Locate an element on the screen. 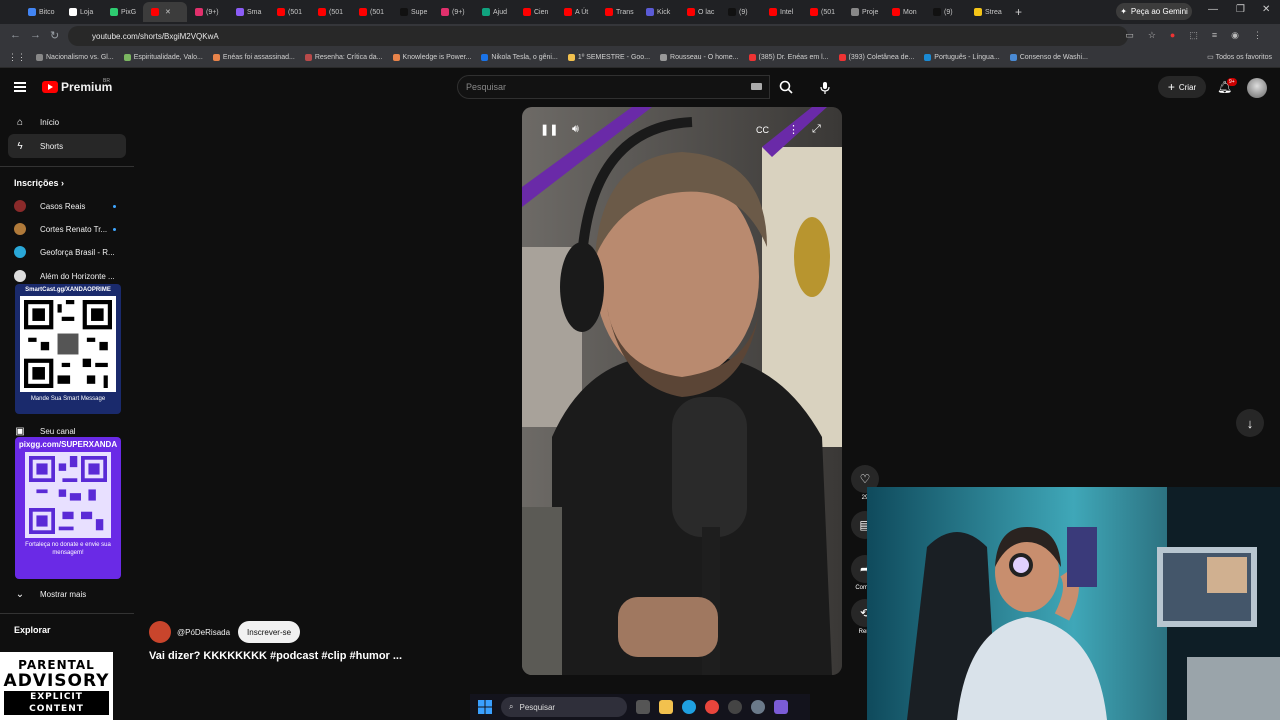 Image resolution: width=1280 pixels, height=720 pixels. media-icon: ≡ is located at coordinates (1214, 35).